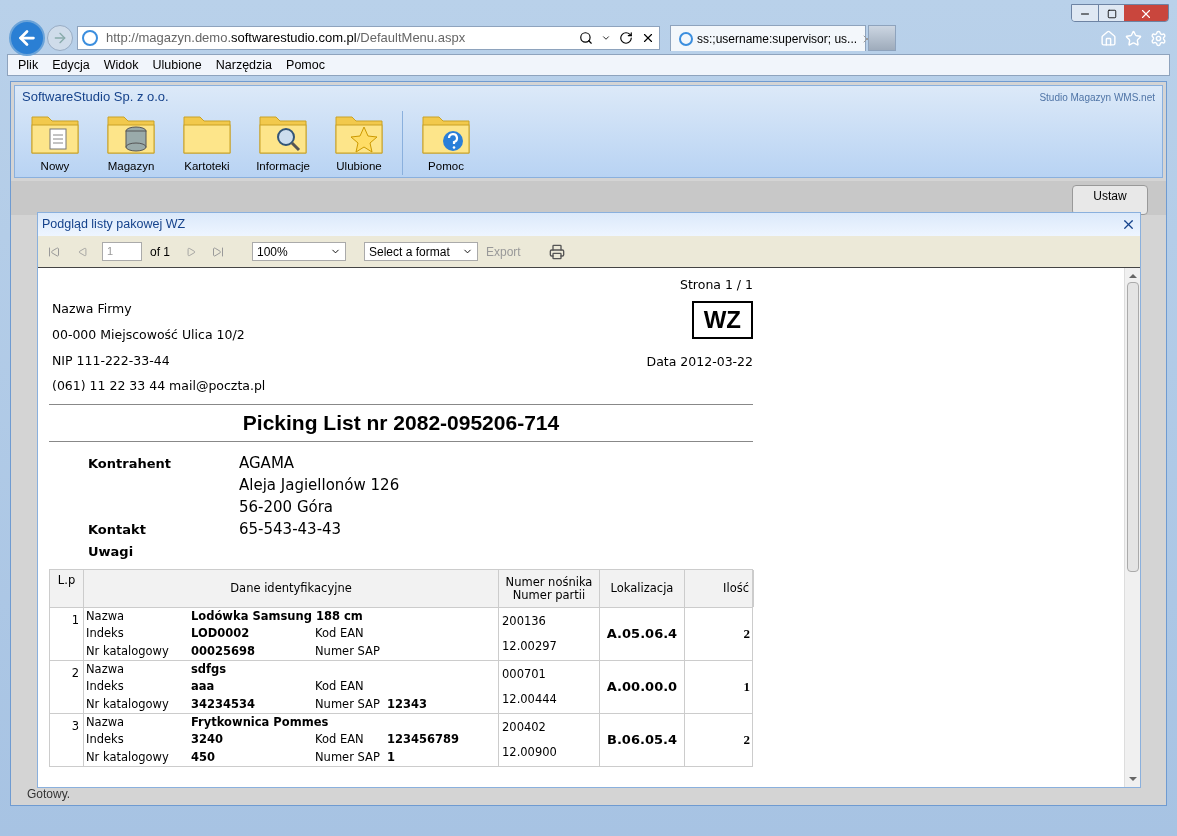 This screenshot has height=836, width=1177. Describe the element at coordinates (209, 669) in the screenshot. I see `product-name: sdfgs` at that location.